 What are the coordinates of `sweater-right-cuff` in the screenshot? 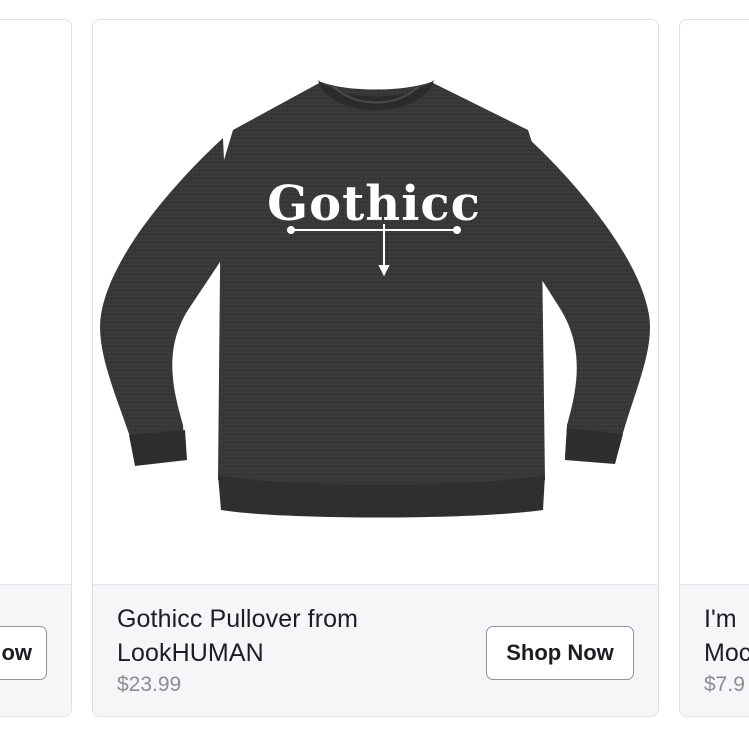 It's located at (594, 446).